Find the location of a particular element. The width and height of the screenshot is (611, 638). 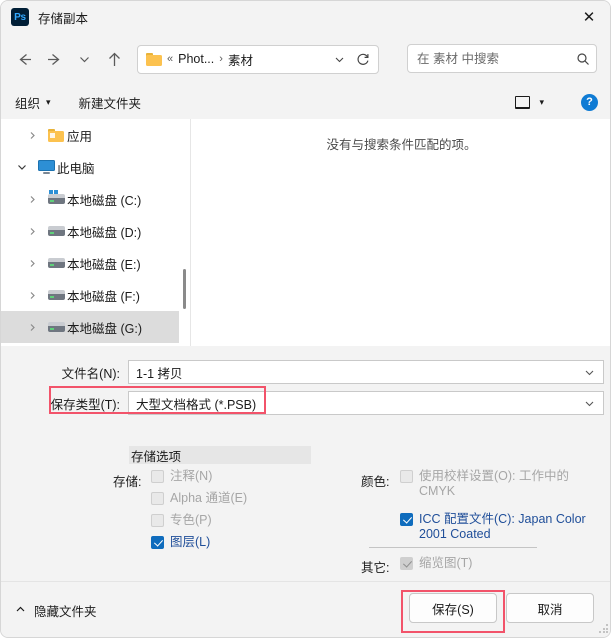

tree-item-drive-e: 本地磁盘 (E:) is located at coordinates (95, 263).